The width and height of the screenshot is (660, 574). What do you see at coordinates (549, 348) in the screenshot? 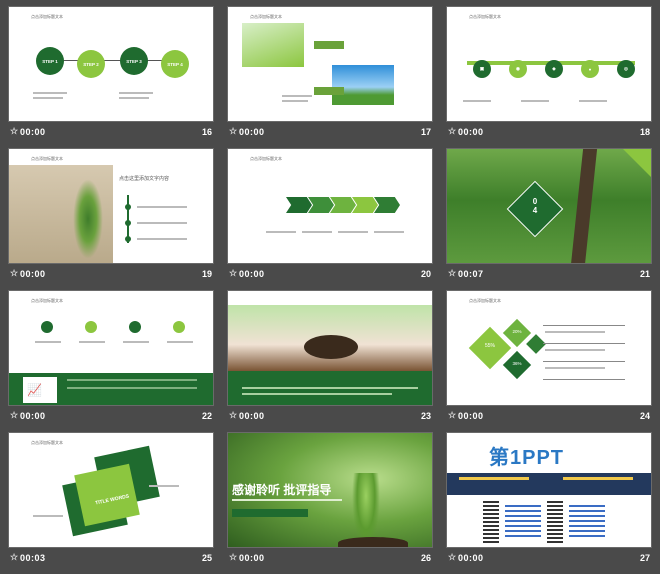
I see `slide-preview: 点击添加标题文本 55% 20% 36%` at bounding box center [549, 348].